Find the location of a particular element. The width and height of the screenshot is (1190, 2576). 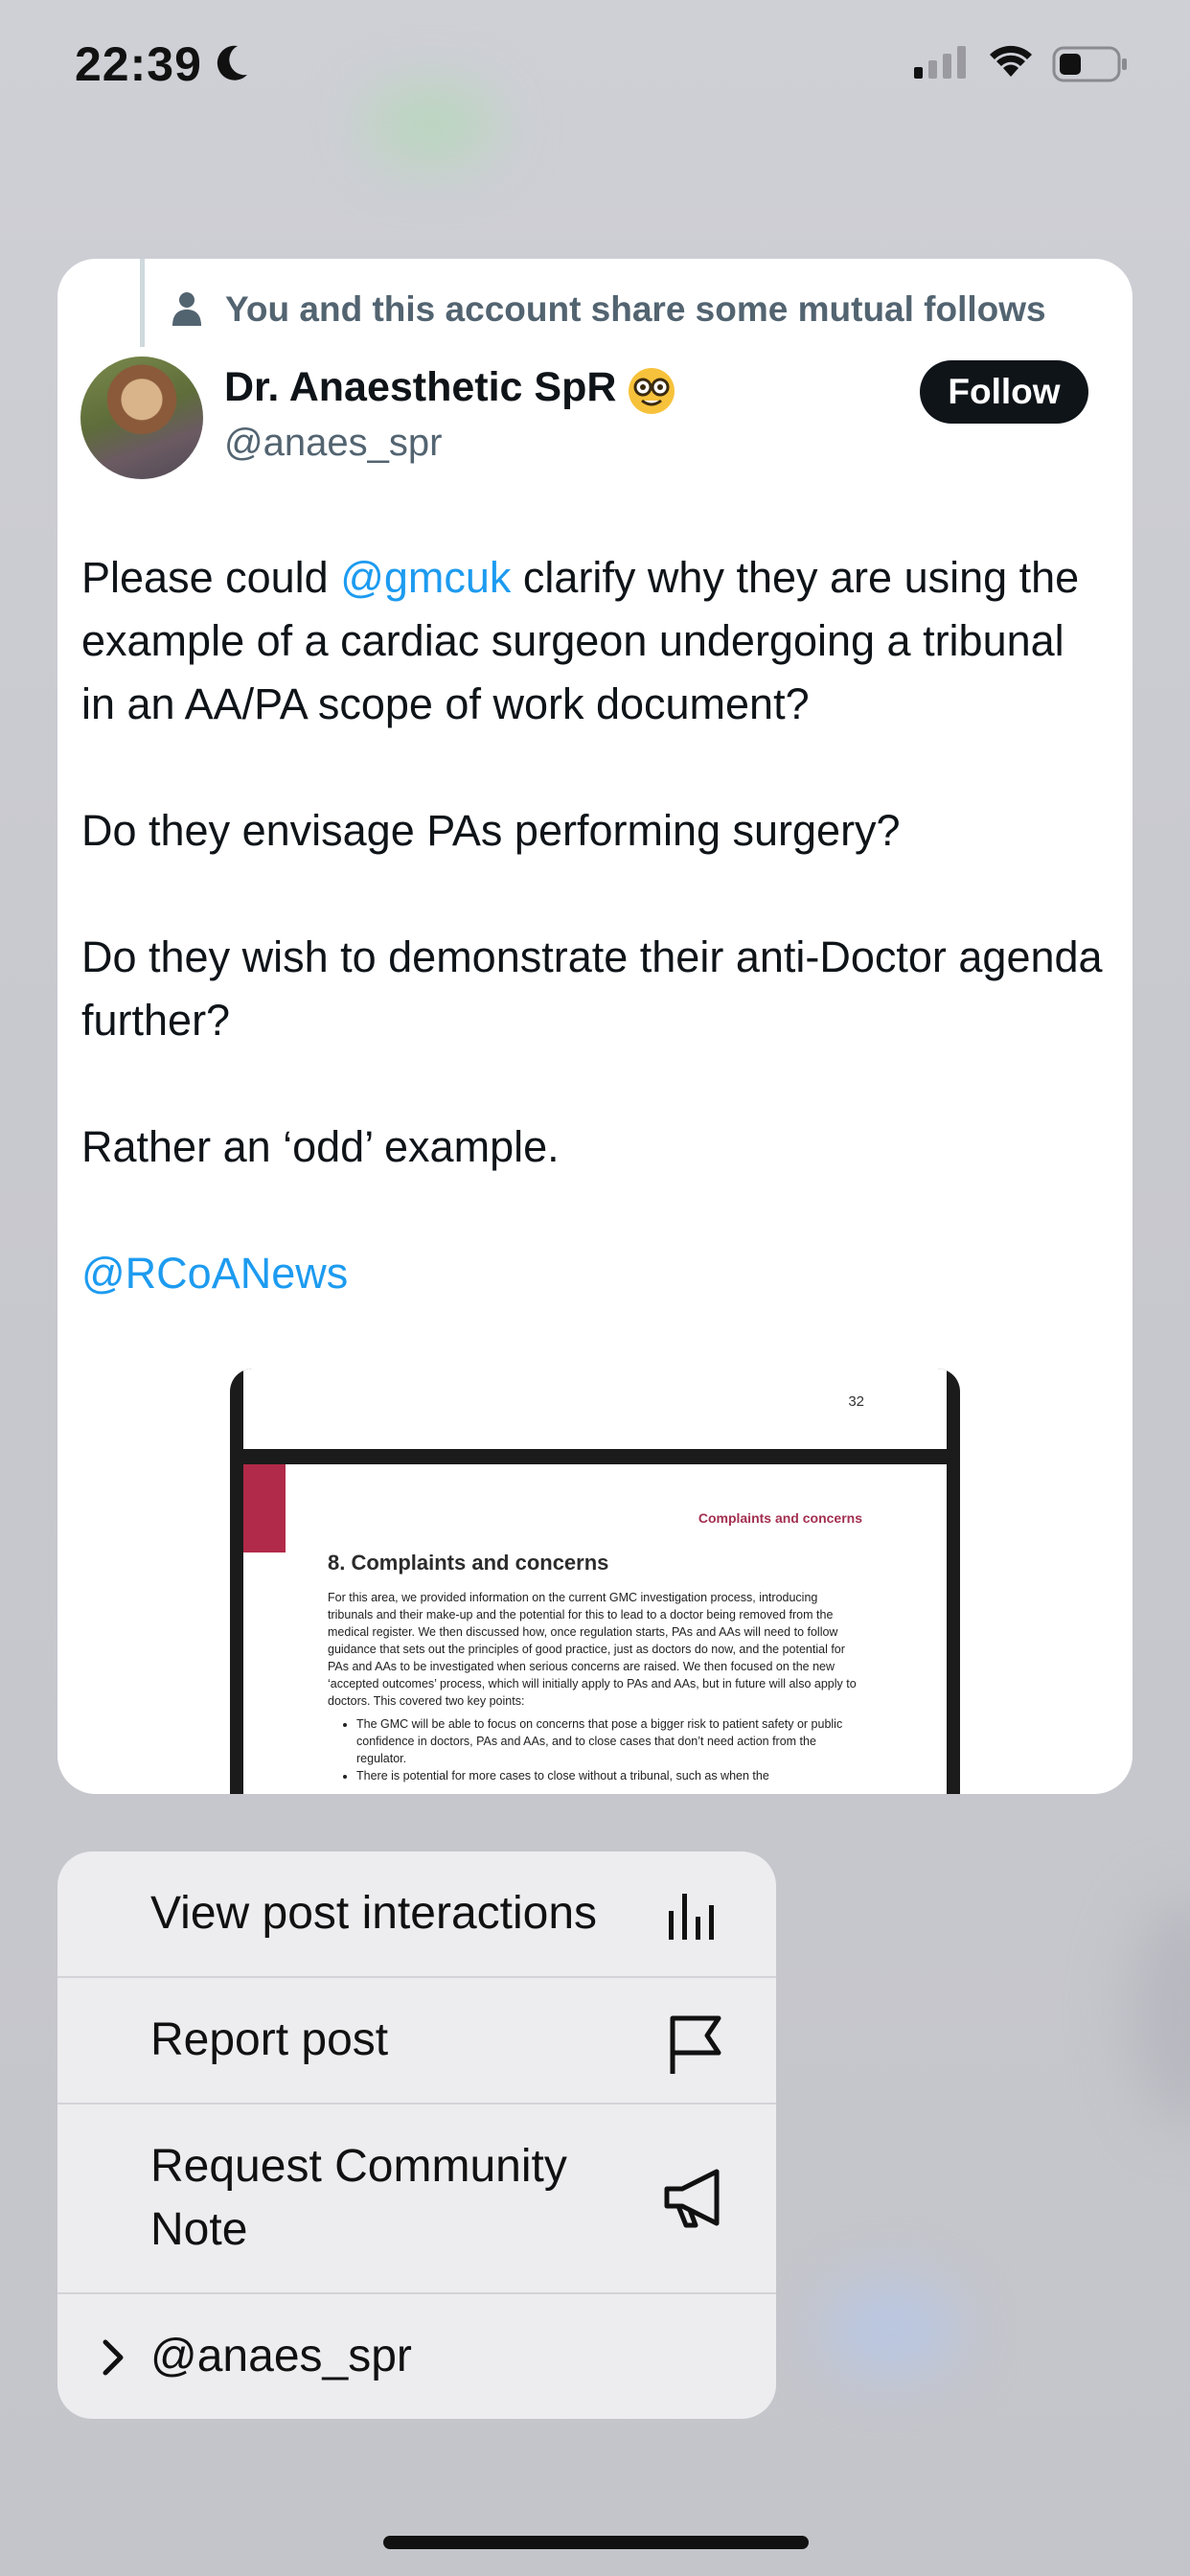

follow-button: Follow is located at coordinates (1004, 392).